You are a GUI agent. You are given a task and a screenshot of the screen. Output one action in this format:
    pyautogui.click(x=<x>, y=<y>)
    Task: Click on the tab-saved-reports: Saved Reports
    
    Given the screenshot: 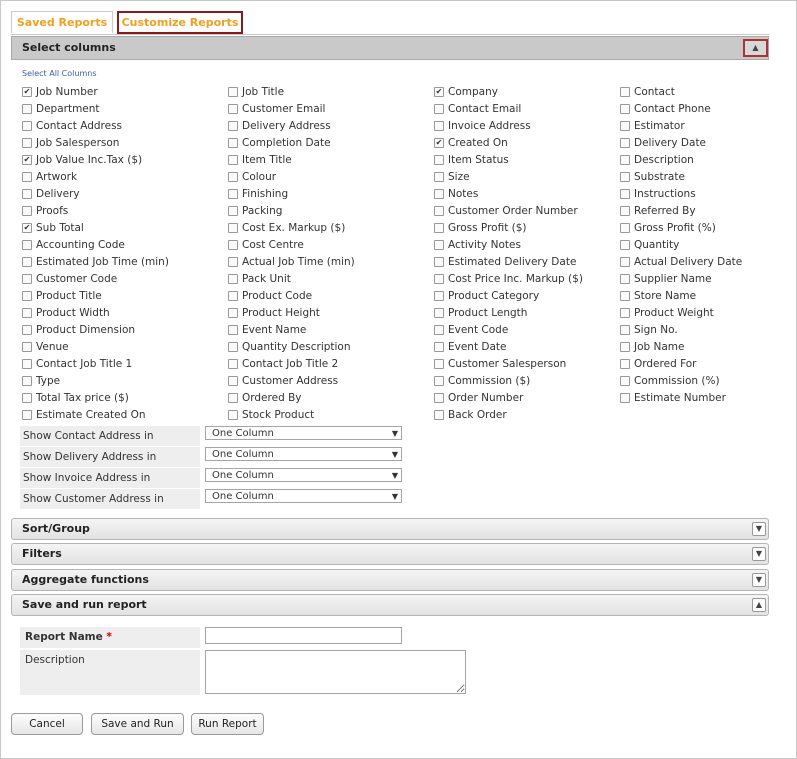 What is the action you would take?
    pyautogui.click(x=62, y=22)
    